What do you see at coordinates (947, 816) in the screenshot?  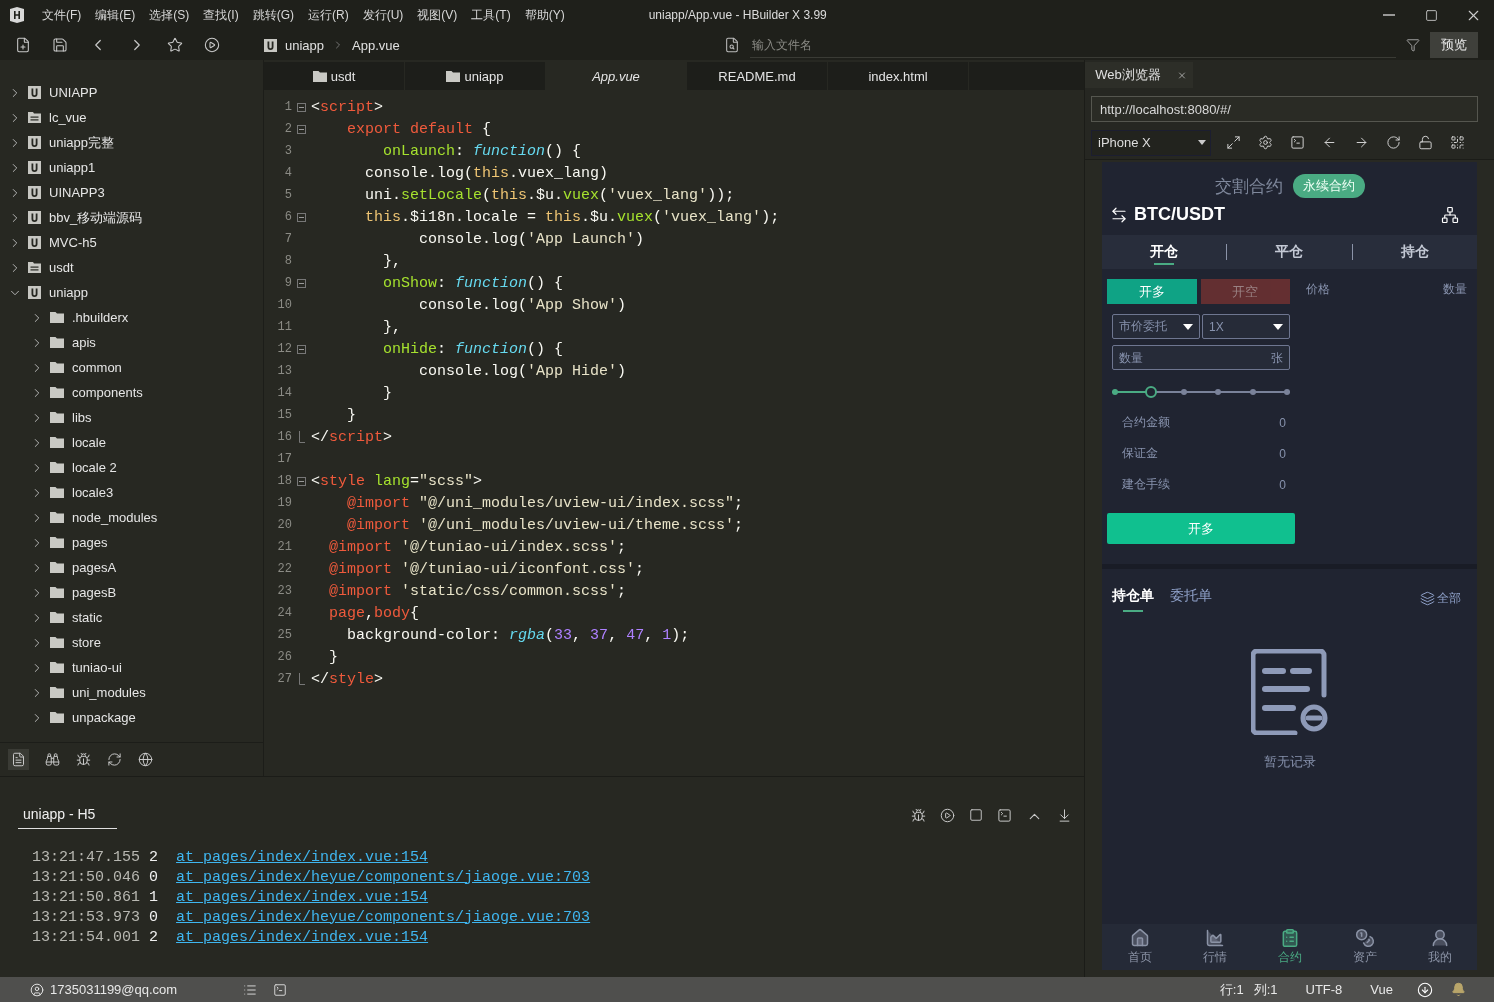 I see `restart-button` at bounding box center [947, 816].